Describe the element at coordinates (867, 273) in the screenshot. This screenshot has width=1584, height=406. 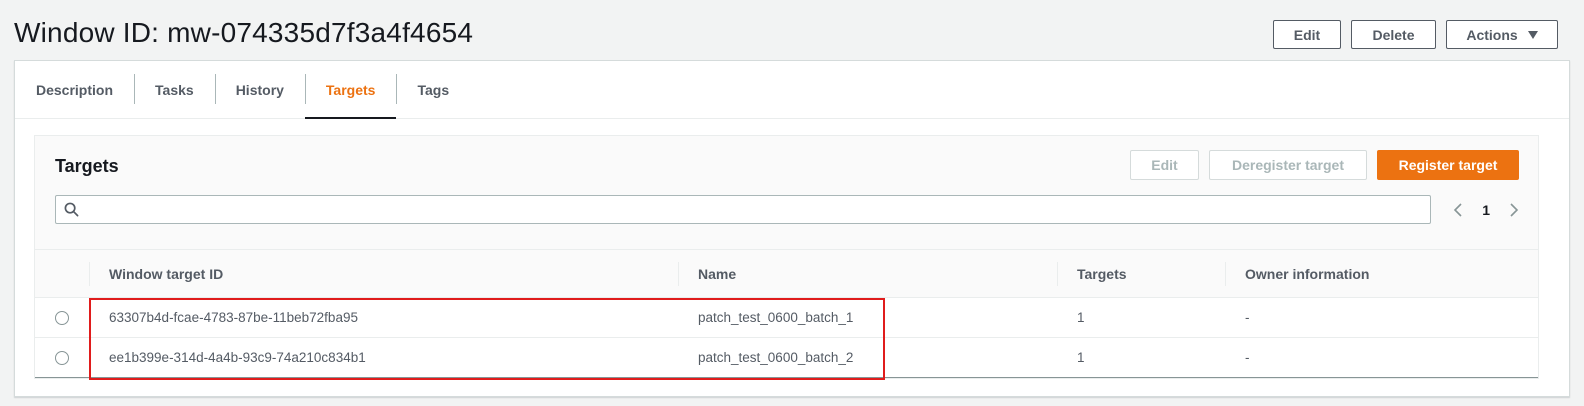
I see `header-name: Name` at that location.